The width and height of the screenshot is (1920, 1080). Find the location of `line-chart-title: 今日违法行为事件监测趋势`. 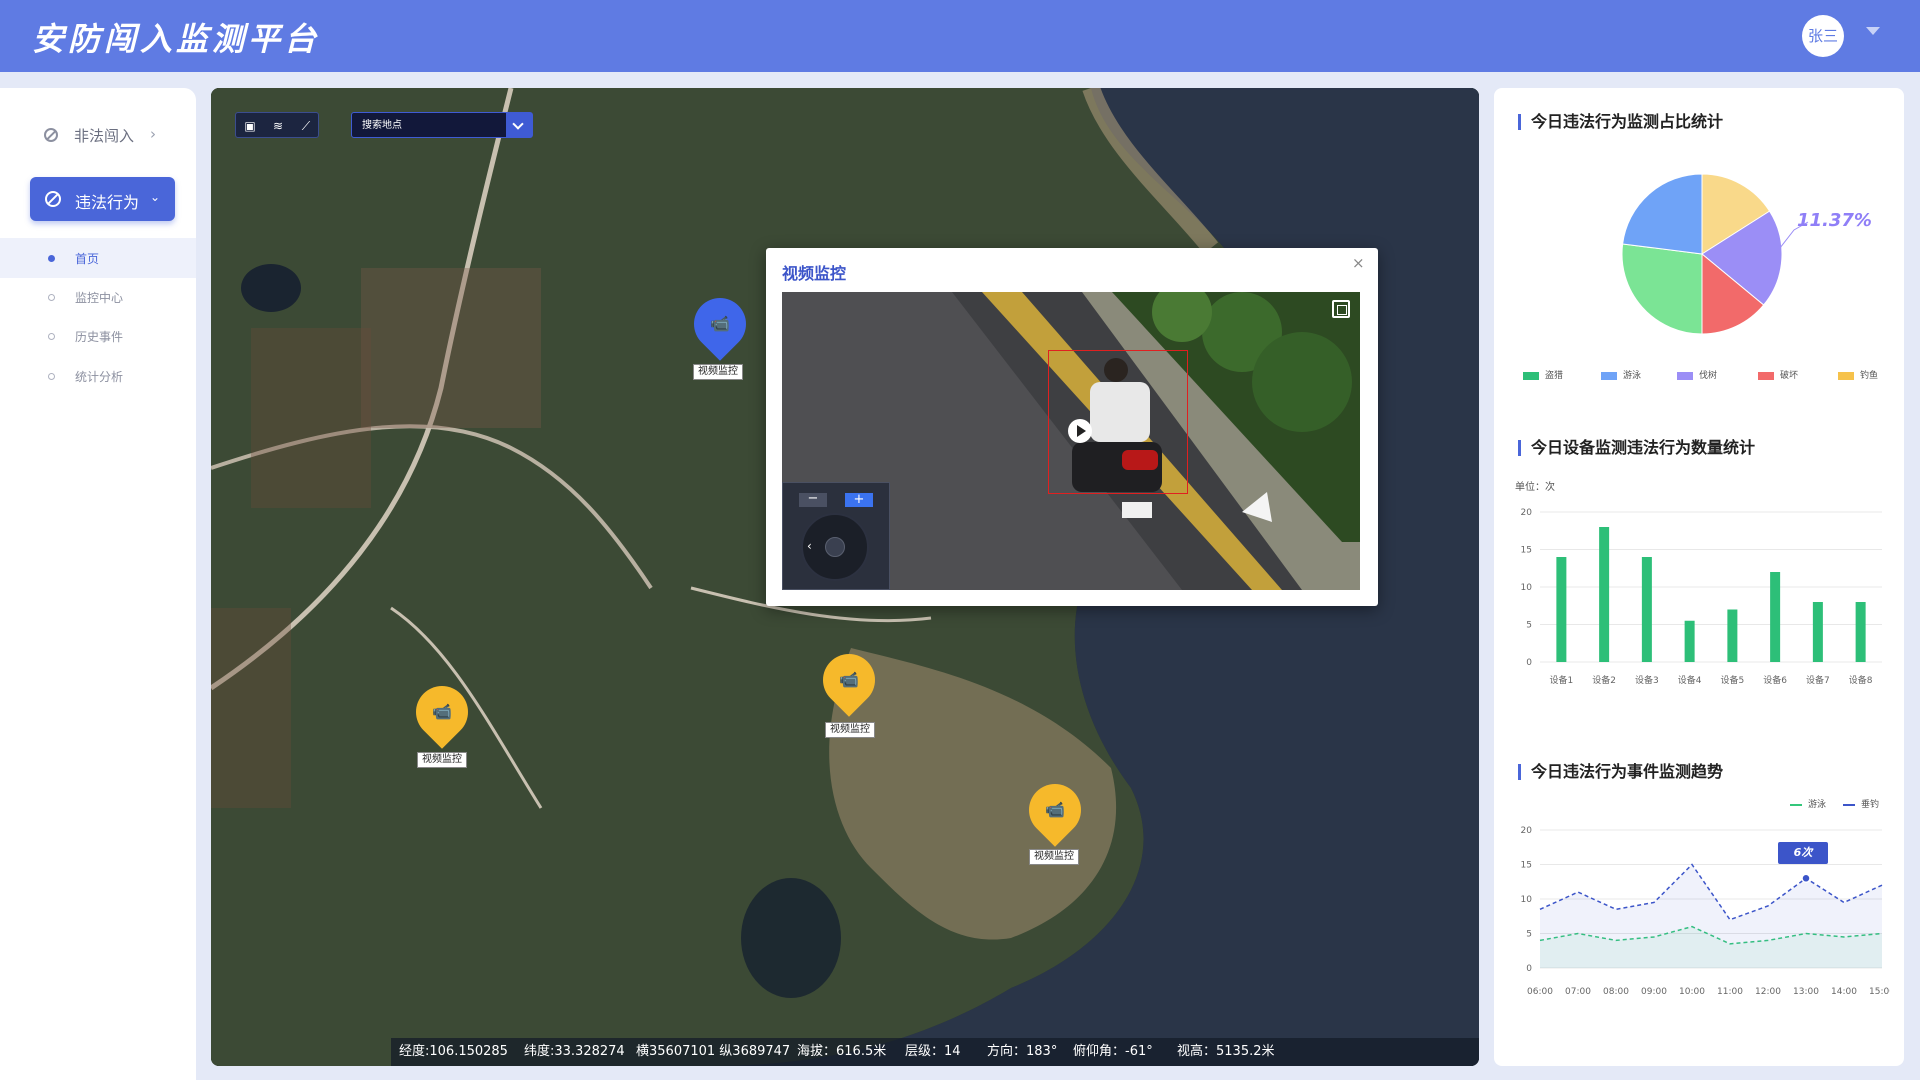

line-chart-title: 今日违法行为事件监测趋势 is located at coordinates (1620, 772).